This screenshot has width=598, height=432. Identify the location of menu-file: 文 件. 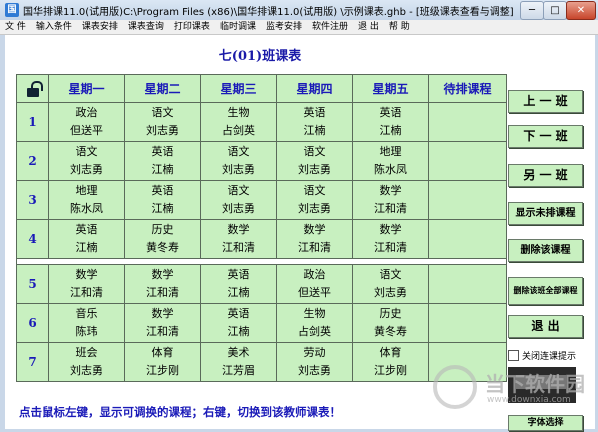
(15, 27).